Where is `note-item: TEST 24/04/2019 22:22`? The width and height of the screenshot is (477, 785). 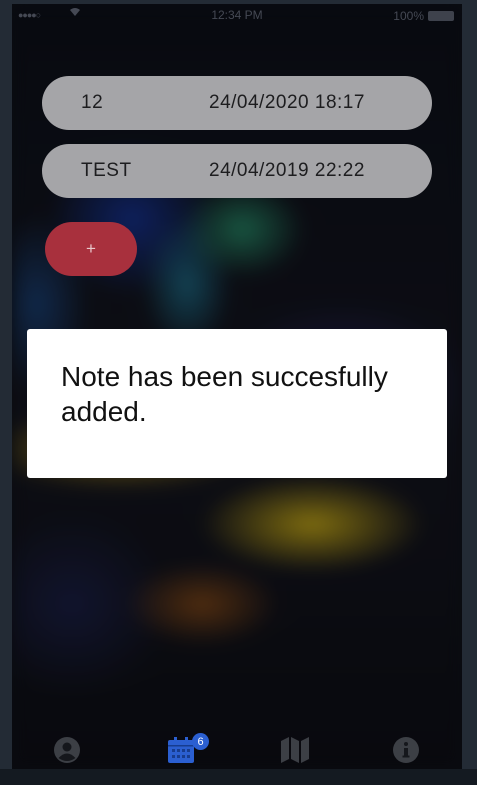
note-item: TEST 24/04/2019 22:22 is located at coordinates (237, 171).